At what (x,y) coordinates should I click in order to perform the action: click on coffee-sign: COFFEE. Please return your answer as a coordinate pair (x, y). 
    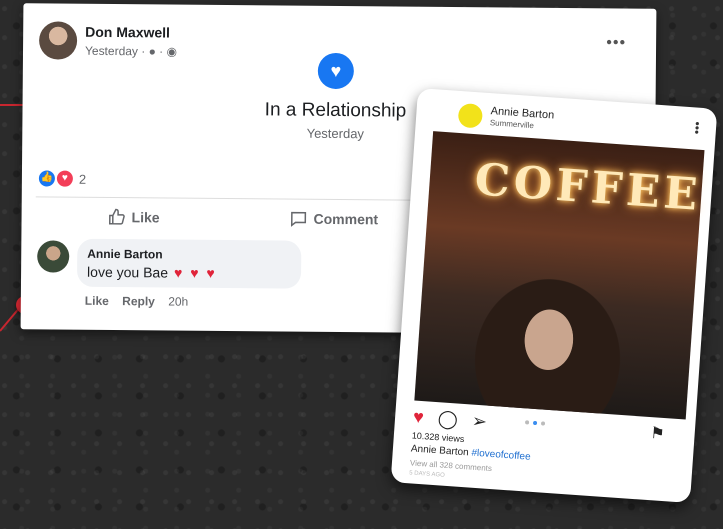
    Looking at the image, I should click on (588, 187).